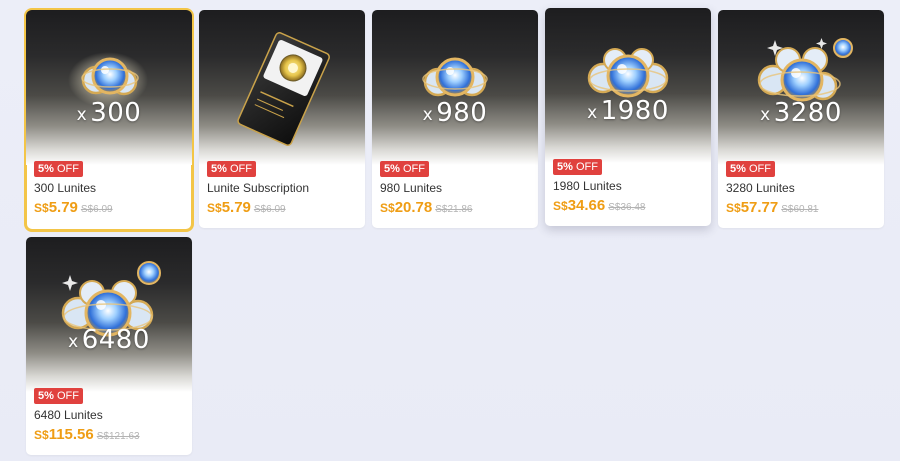 The width and height of the screenshot is (900, 461). Describe the element at coordinates (627, 207) in the screenshot. I see `original-price: S$36.48` at that location.